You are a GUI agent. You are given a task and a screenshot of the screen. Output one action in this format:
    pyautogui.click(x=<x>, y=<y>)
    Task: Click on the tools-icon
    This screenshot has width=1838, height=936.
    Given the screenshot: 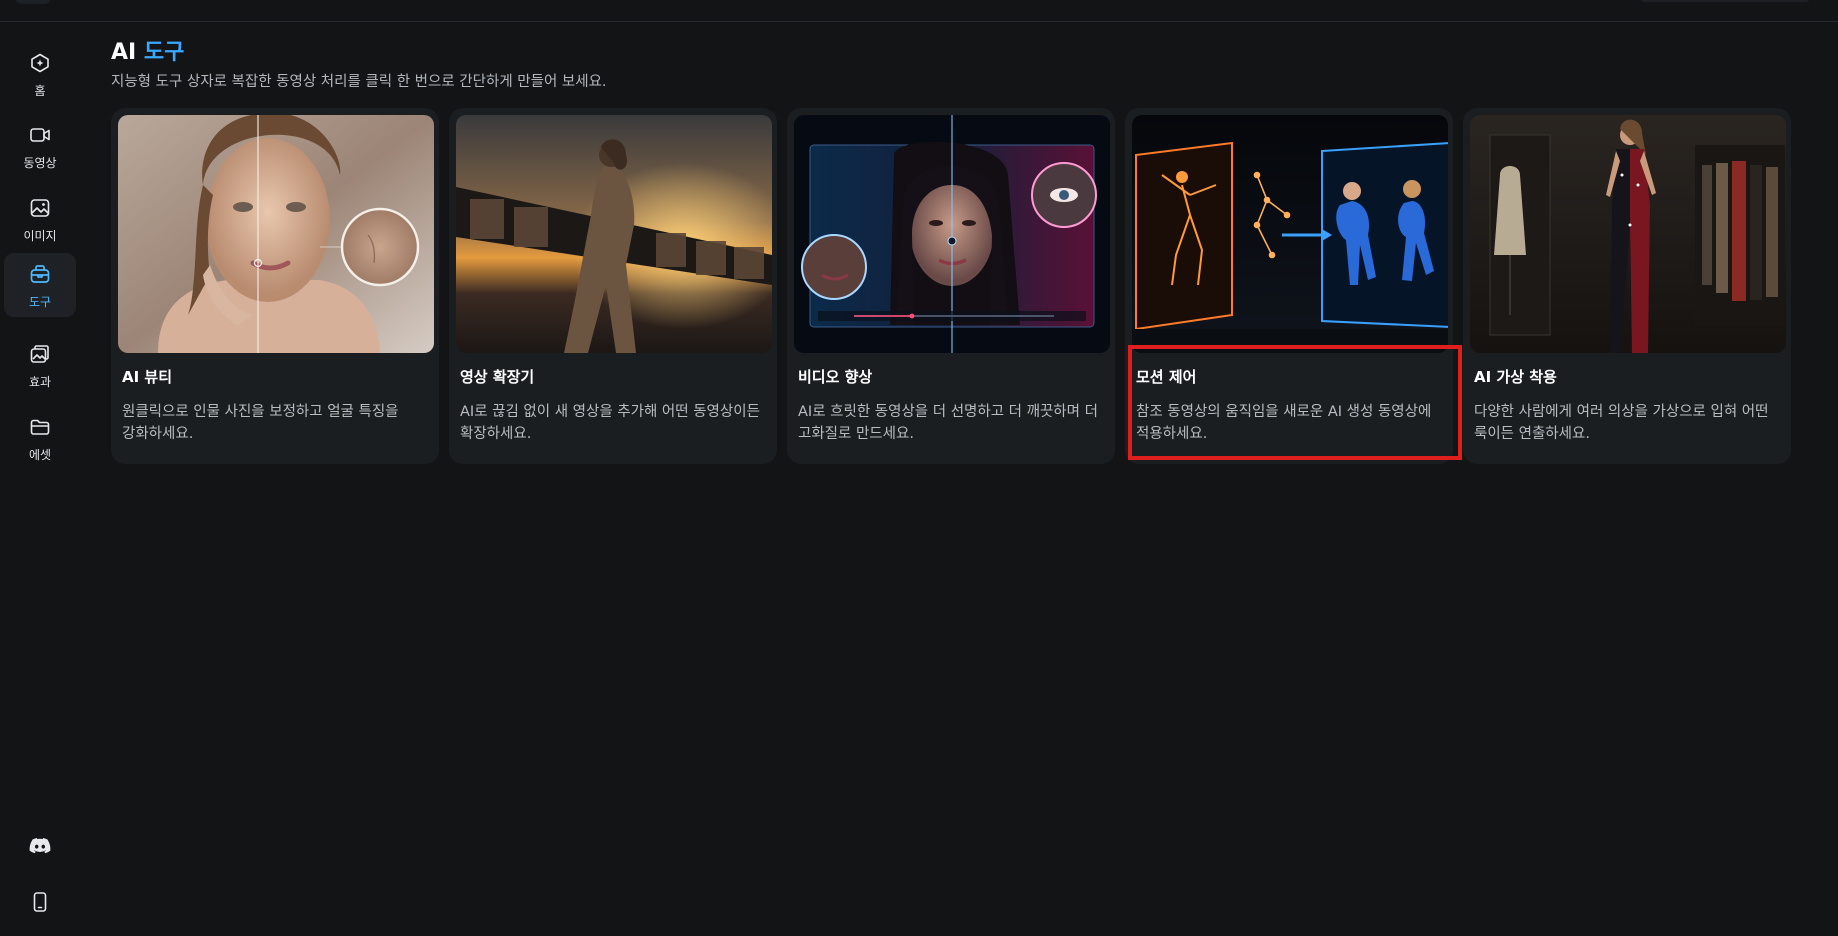 What is the action you would take?
    pyautogui.click(x=40, y=276)
    